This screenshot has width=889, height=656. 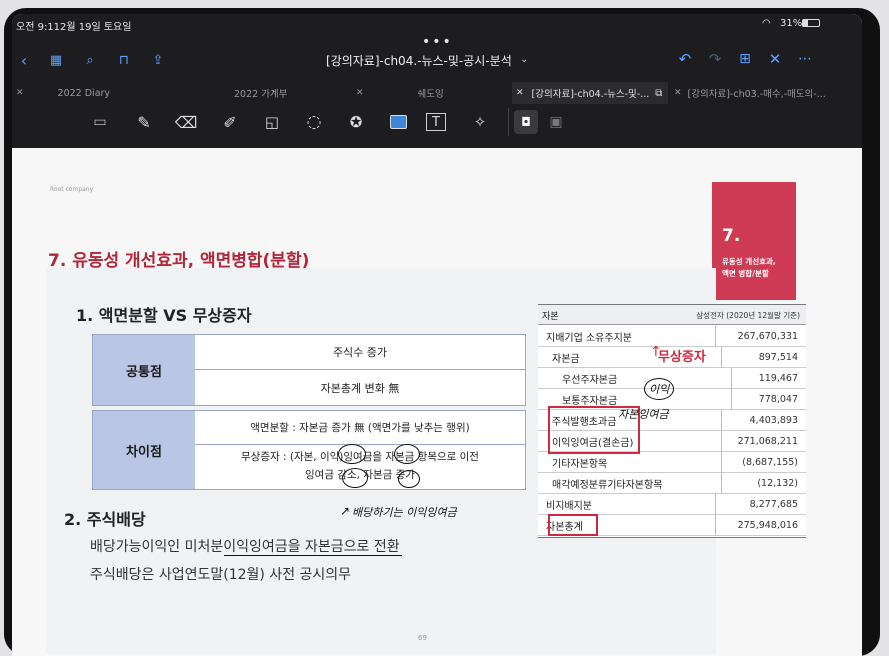 I want to click on section2-line-1: 배당가능이익인 미처분이익잉여금을 자본금으로 전환, so click(x=245, y=547).